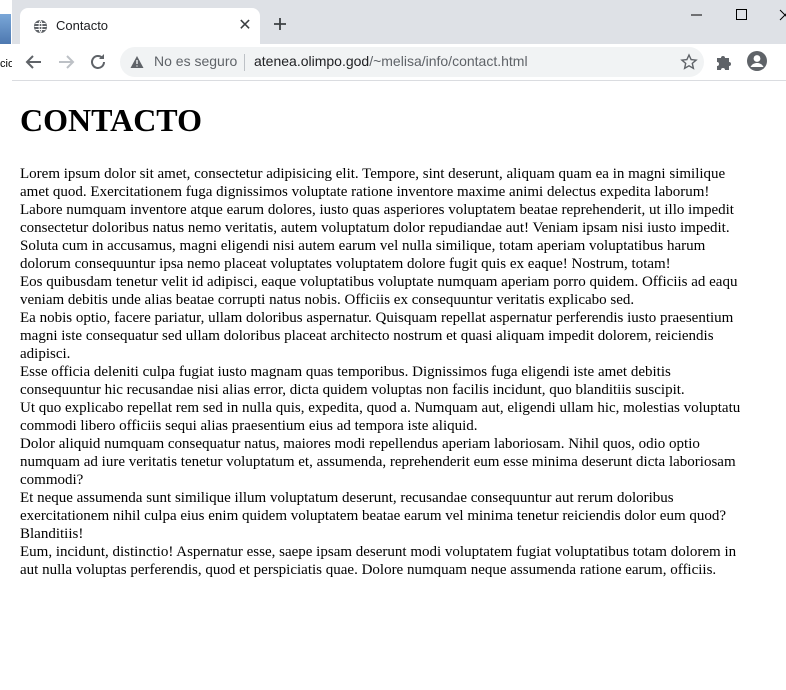  What do you see at coordinates (245, 26) in the screenshot?
I see `close-icon: ✕` at bounding box center [245, 26].